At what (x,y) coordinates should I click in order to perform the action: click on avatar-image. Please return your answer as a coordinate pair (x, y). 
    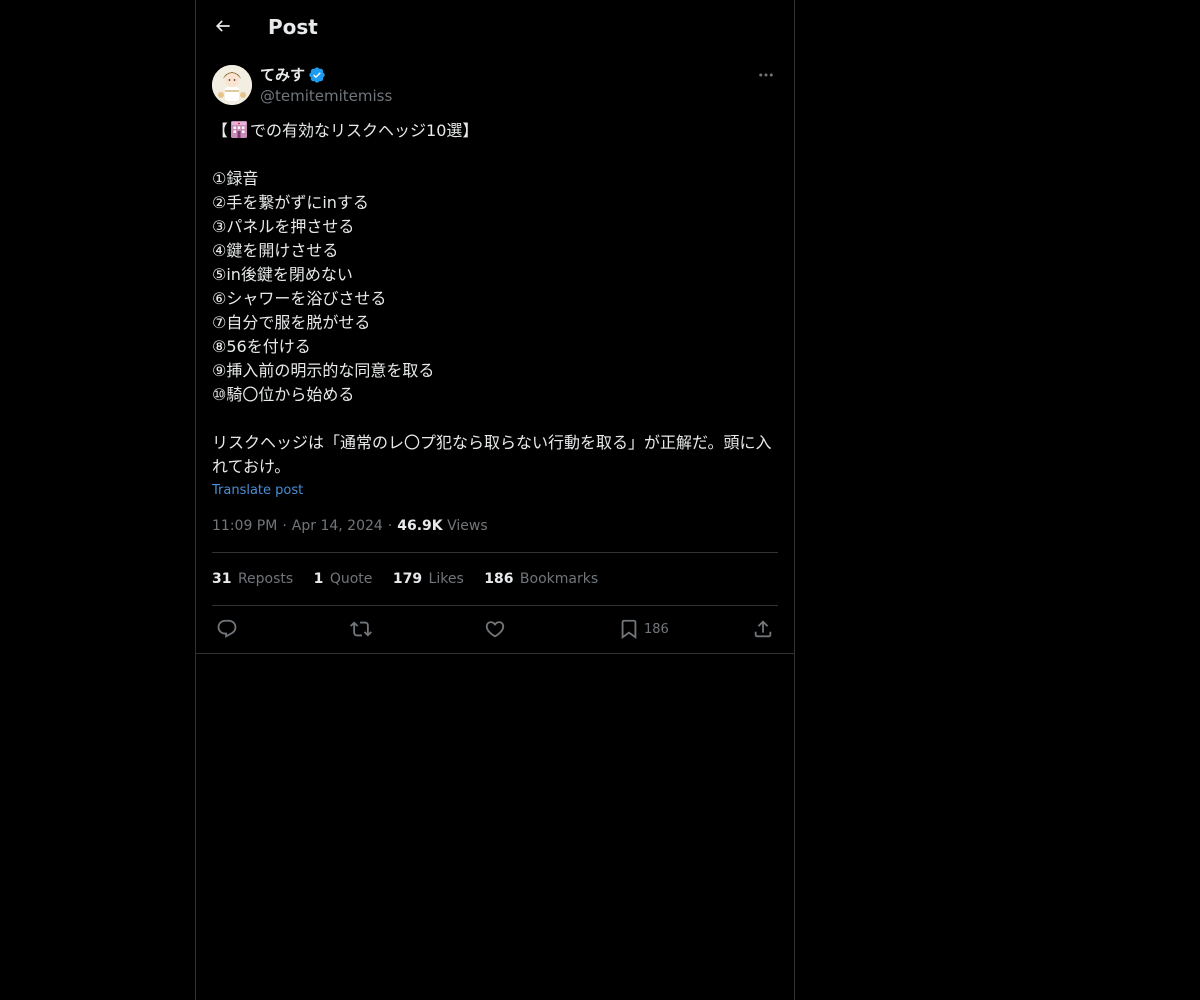
    Looking at the image, I should click on (232, 85).